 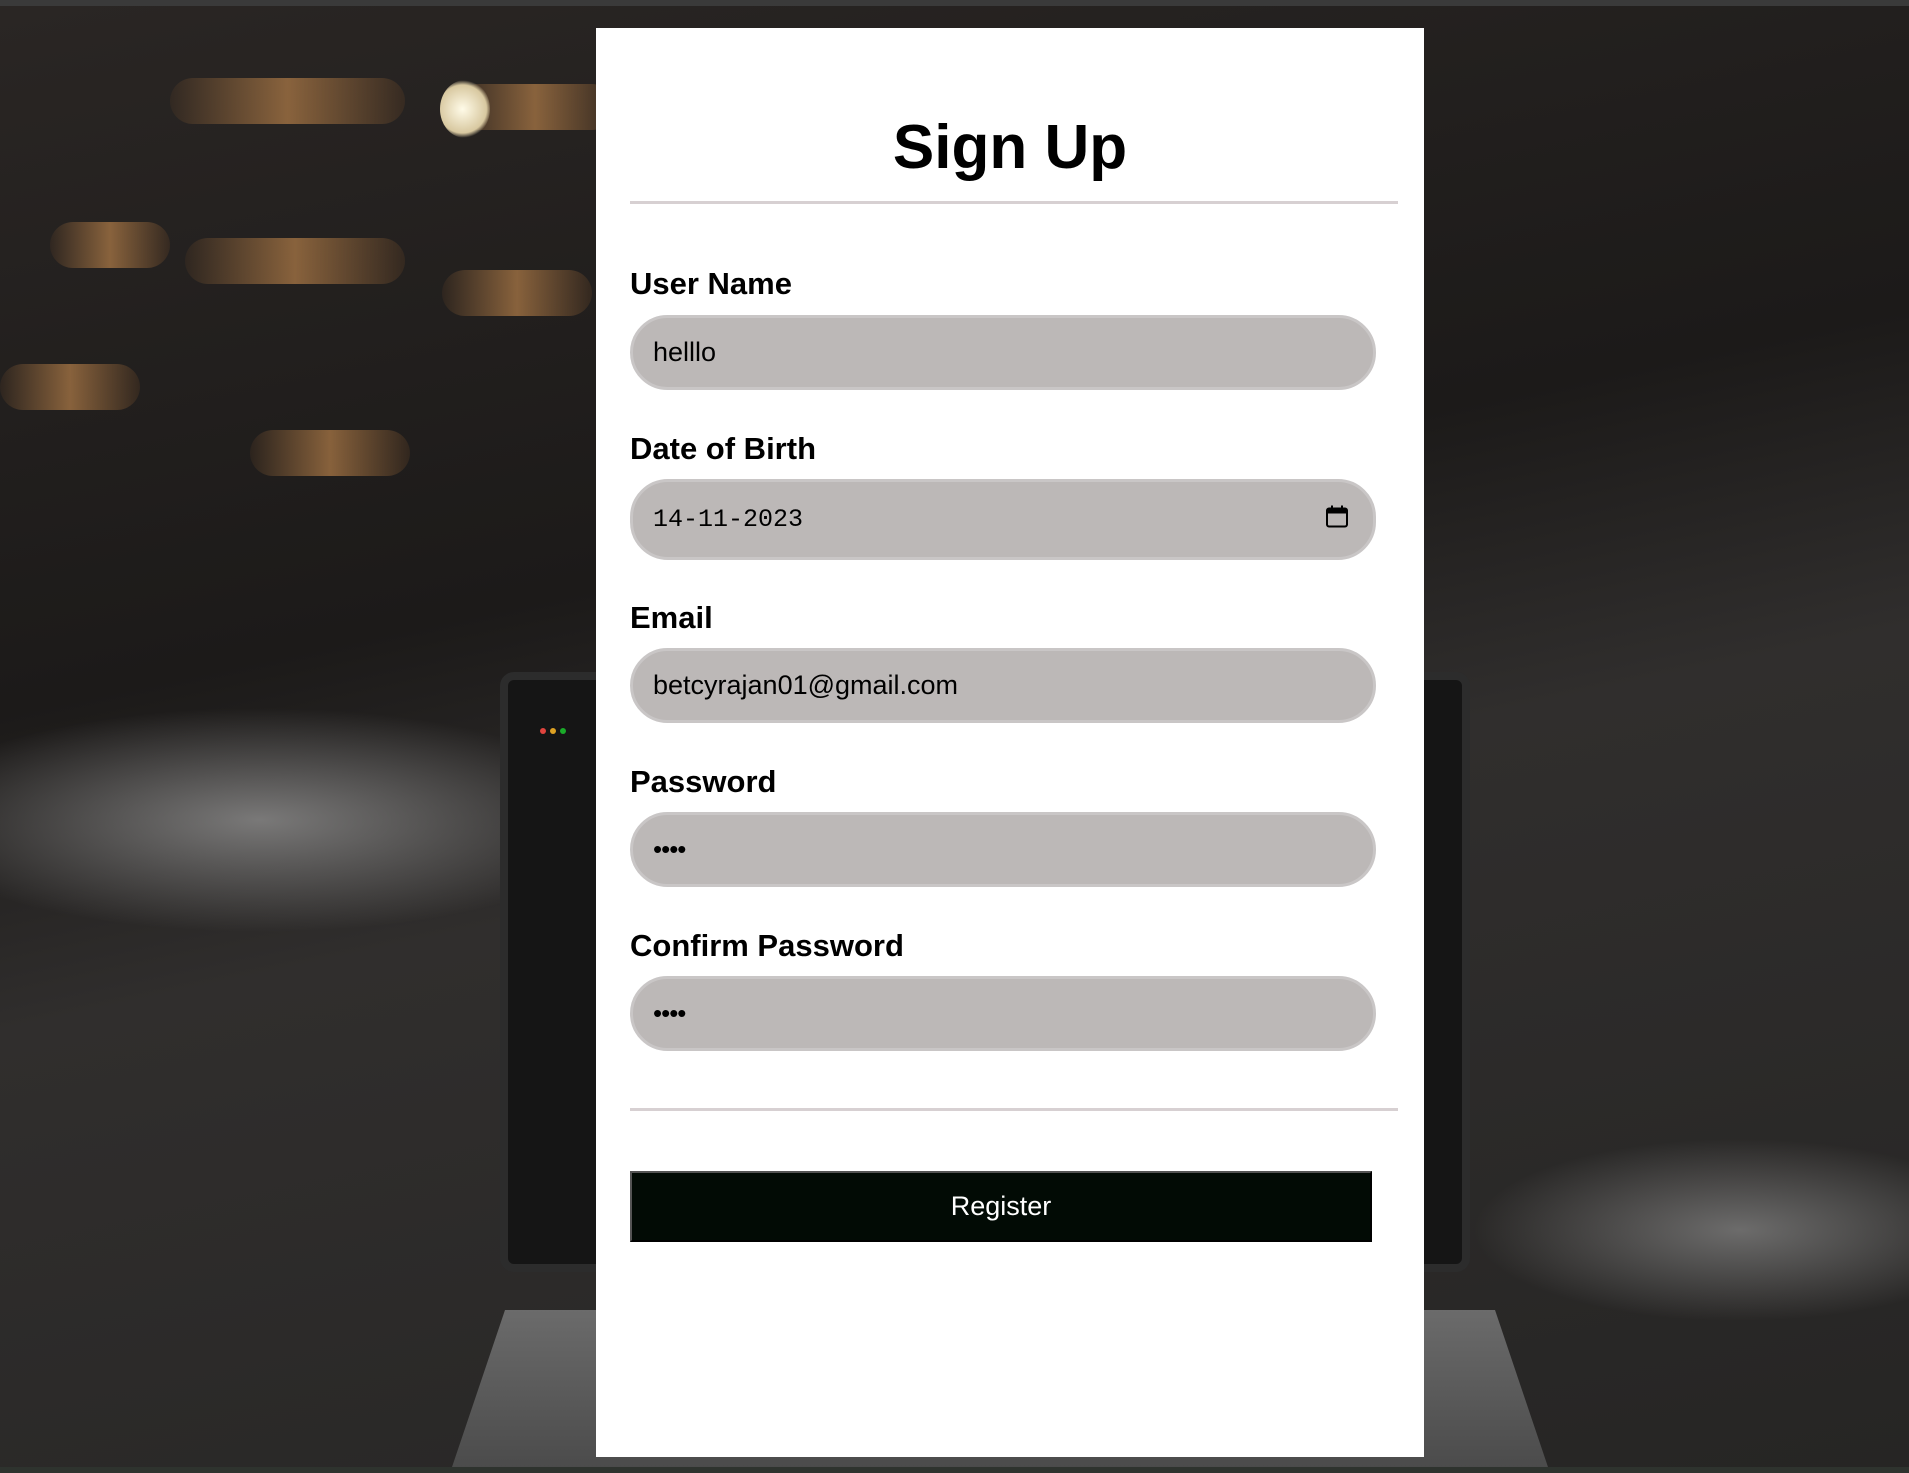 What do you see at coordinates (1010, 147) in the screenshot?
I see `page-title: Sign Up` at bounding box center [1010, 147].